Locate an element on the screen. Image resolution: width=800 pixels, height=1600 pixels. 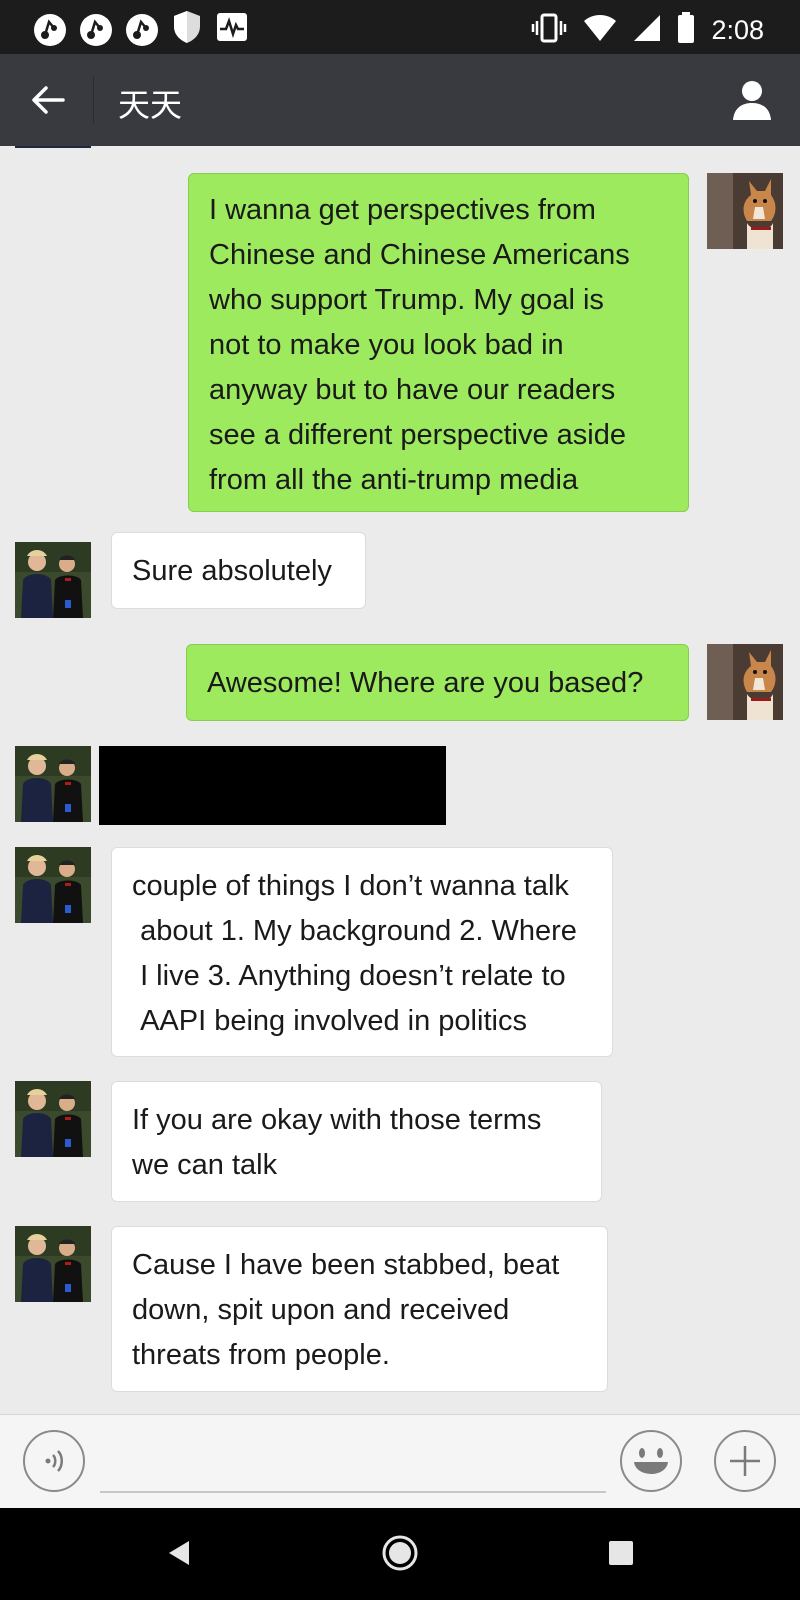
redacted-message-block is located at coordinates (272, 785).